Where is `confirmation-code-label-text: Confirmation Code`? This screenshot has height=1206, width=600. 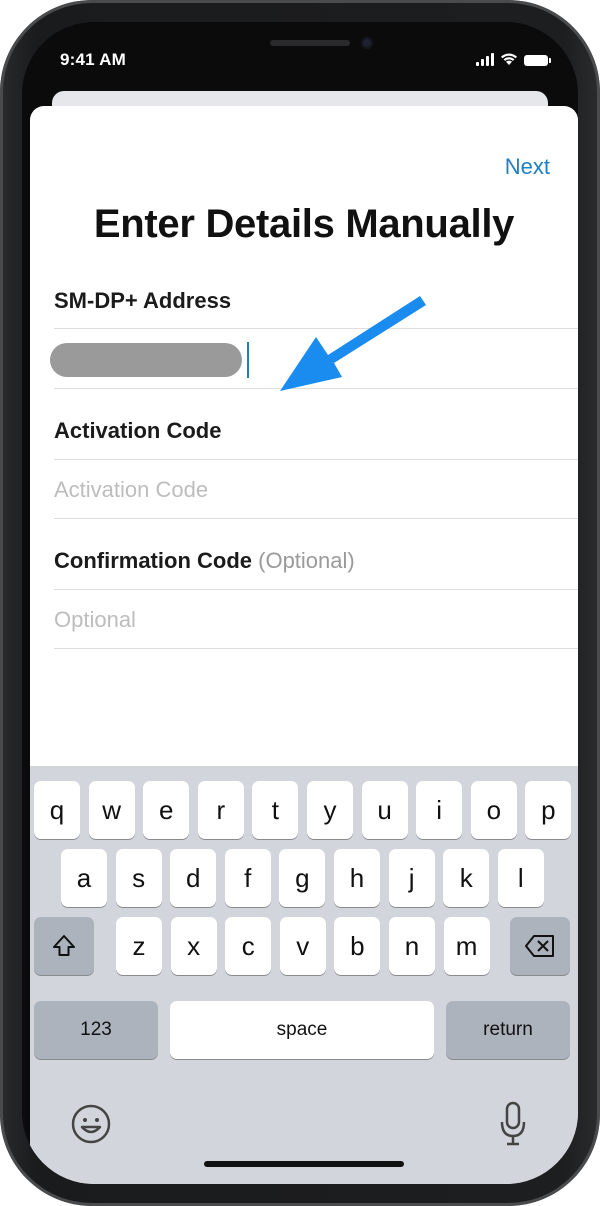
confirmation-code-label-text: Confirmation Code is located at coordinates (153, 560).